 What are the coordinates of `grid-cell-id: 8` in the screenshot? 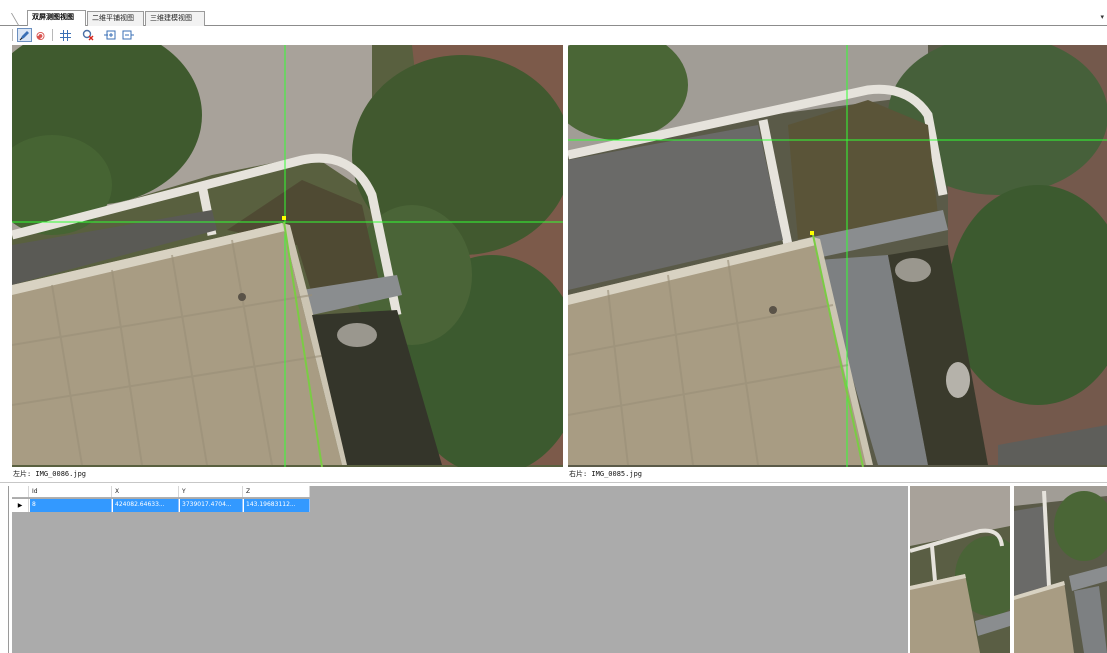 It's located at (71, 505).